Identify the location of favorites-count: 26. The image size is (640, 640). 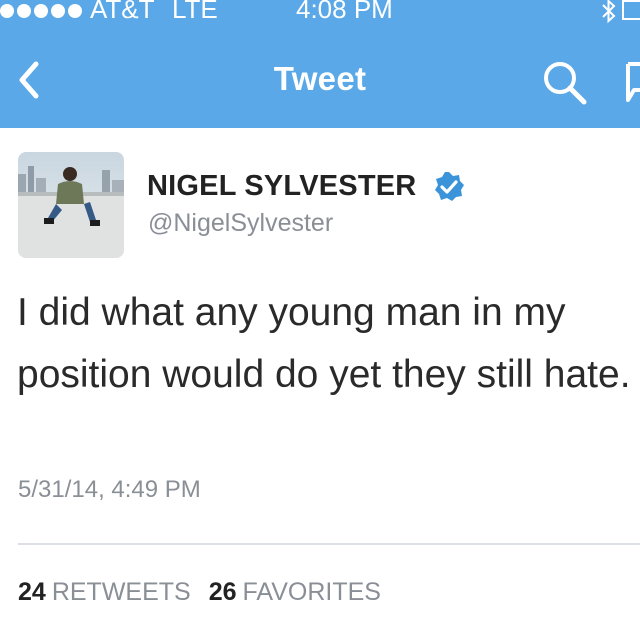
(222, 592).